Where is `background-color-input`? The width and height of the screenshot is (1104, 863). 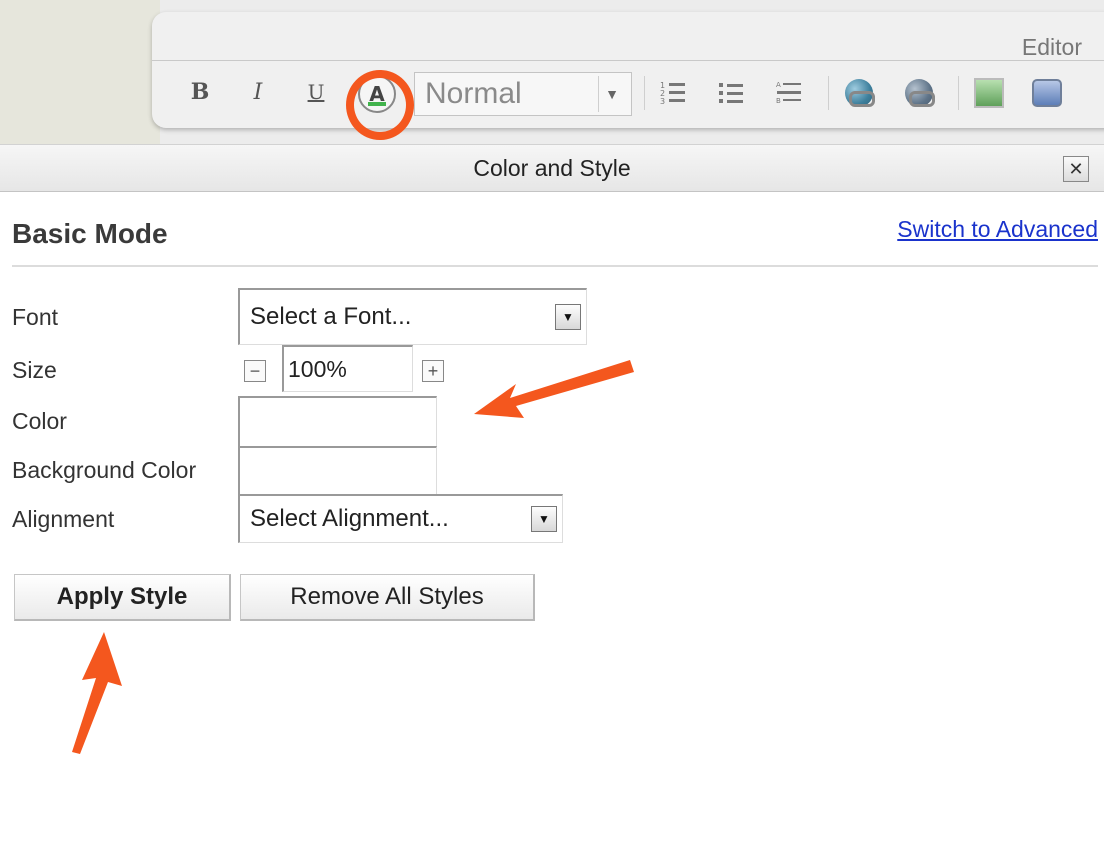
background-color-input is located at coordinates (337, 471).